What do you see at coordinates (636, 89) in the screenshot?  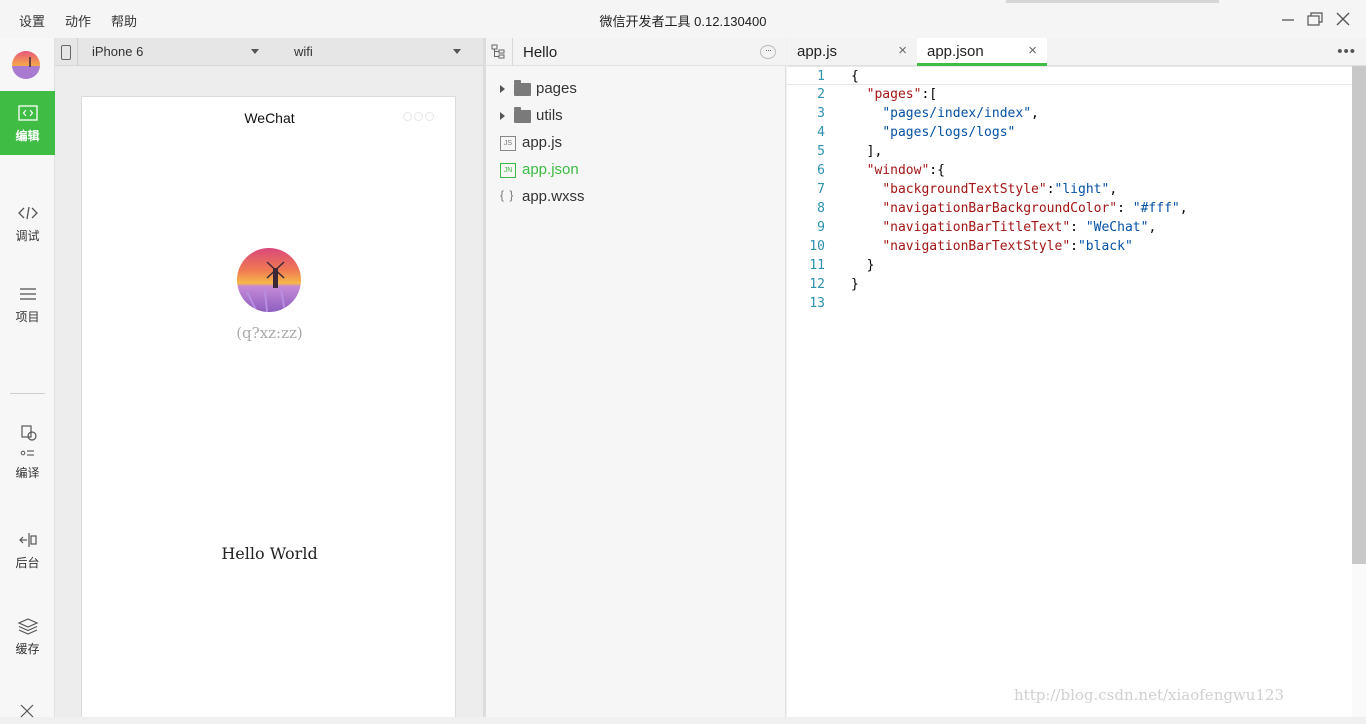 I see `tree-folder-pages: pages` at bounding box center [636, 89].